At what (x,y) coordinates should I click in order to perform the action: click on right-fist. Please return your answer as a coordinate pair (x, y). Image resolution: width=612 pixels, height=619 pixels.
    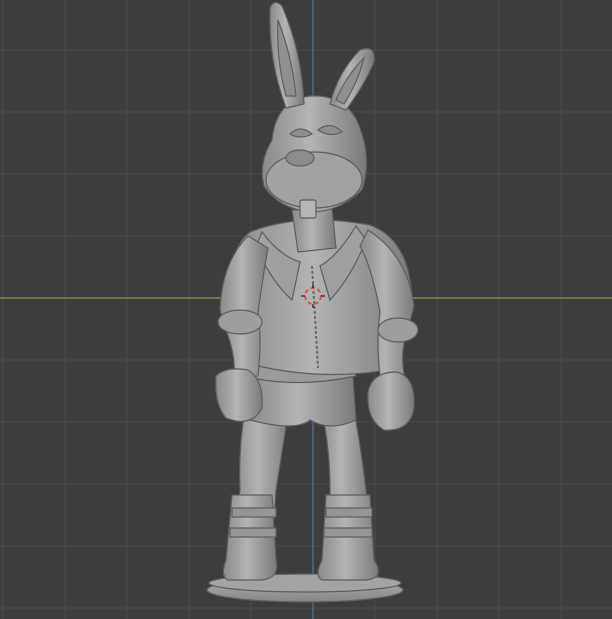
    Looking at the image, I should click on (391, 401).